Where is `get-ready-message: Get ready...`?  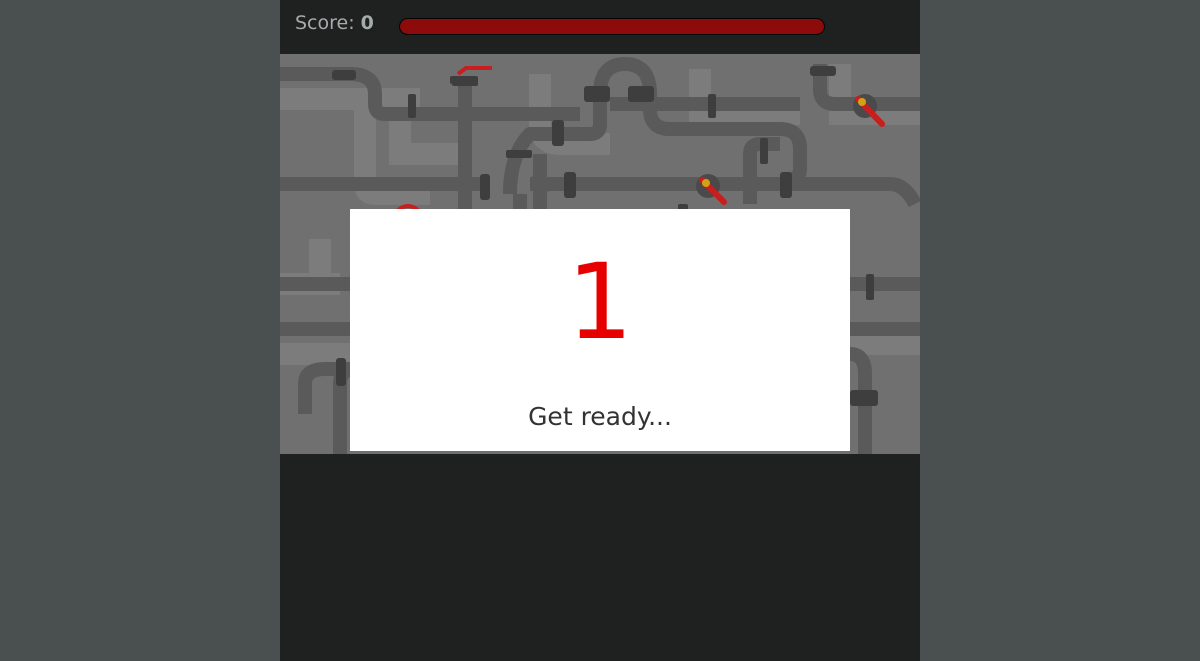 get-ready-message: Get ready... is located at coordinates (600, 416).